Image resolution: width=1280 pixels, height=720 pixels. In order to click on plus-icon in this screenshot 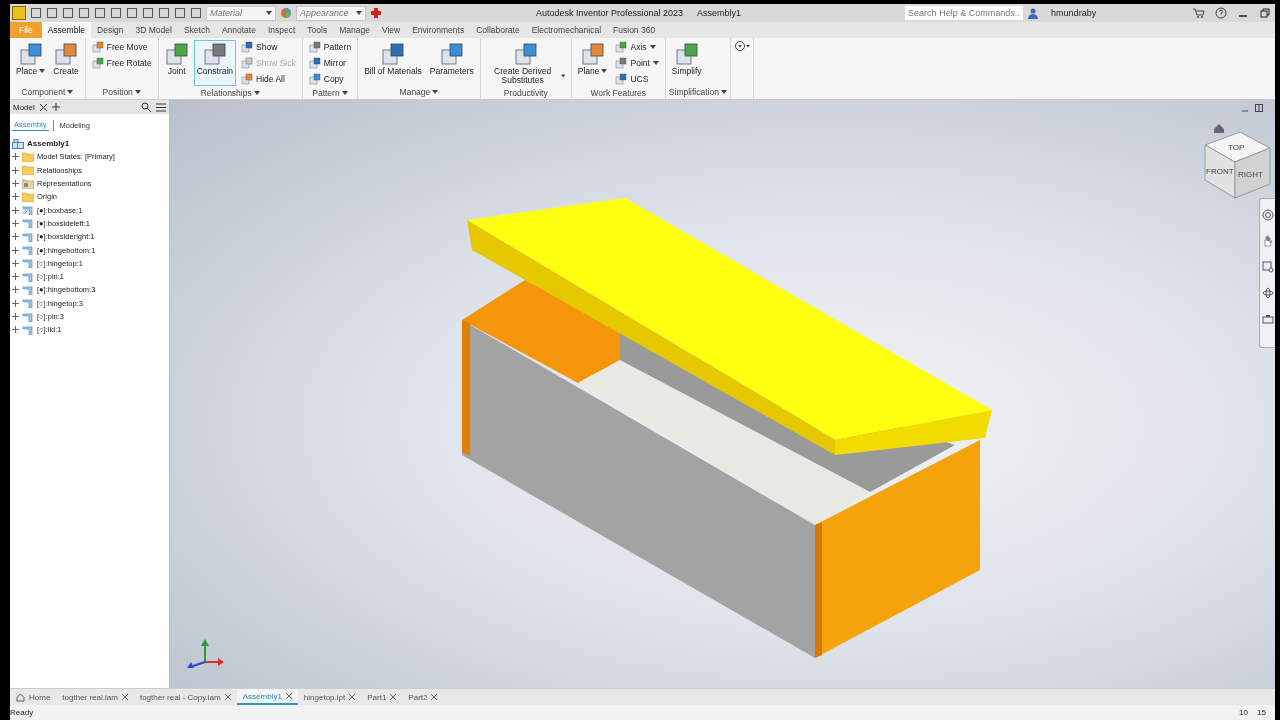, I will do `click(376, 13)`.